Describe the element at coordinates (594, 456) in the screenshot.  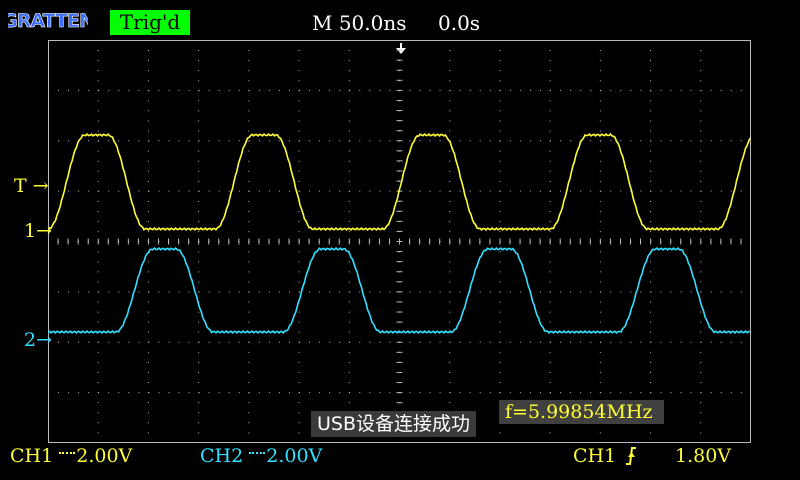
I see `trigger-source: CH1` at that location.